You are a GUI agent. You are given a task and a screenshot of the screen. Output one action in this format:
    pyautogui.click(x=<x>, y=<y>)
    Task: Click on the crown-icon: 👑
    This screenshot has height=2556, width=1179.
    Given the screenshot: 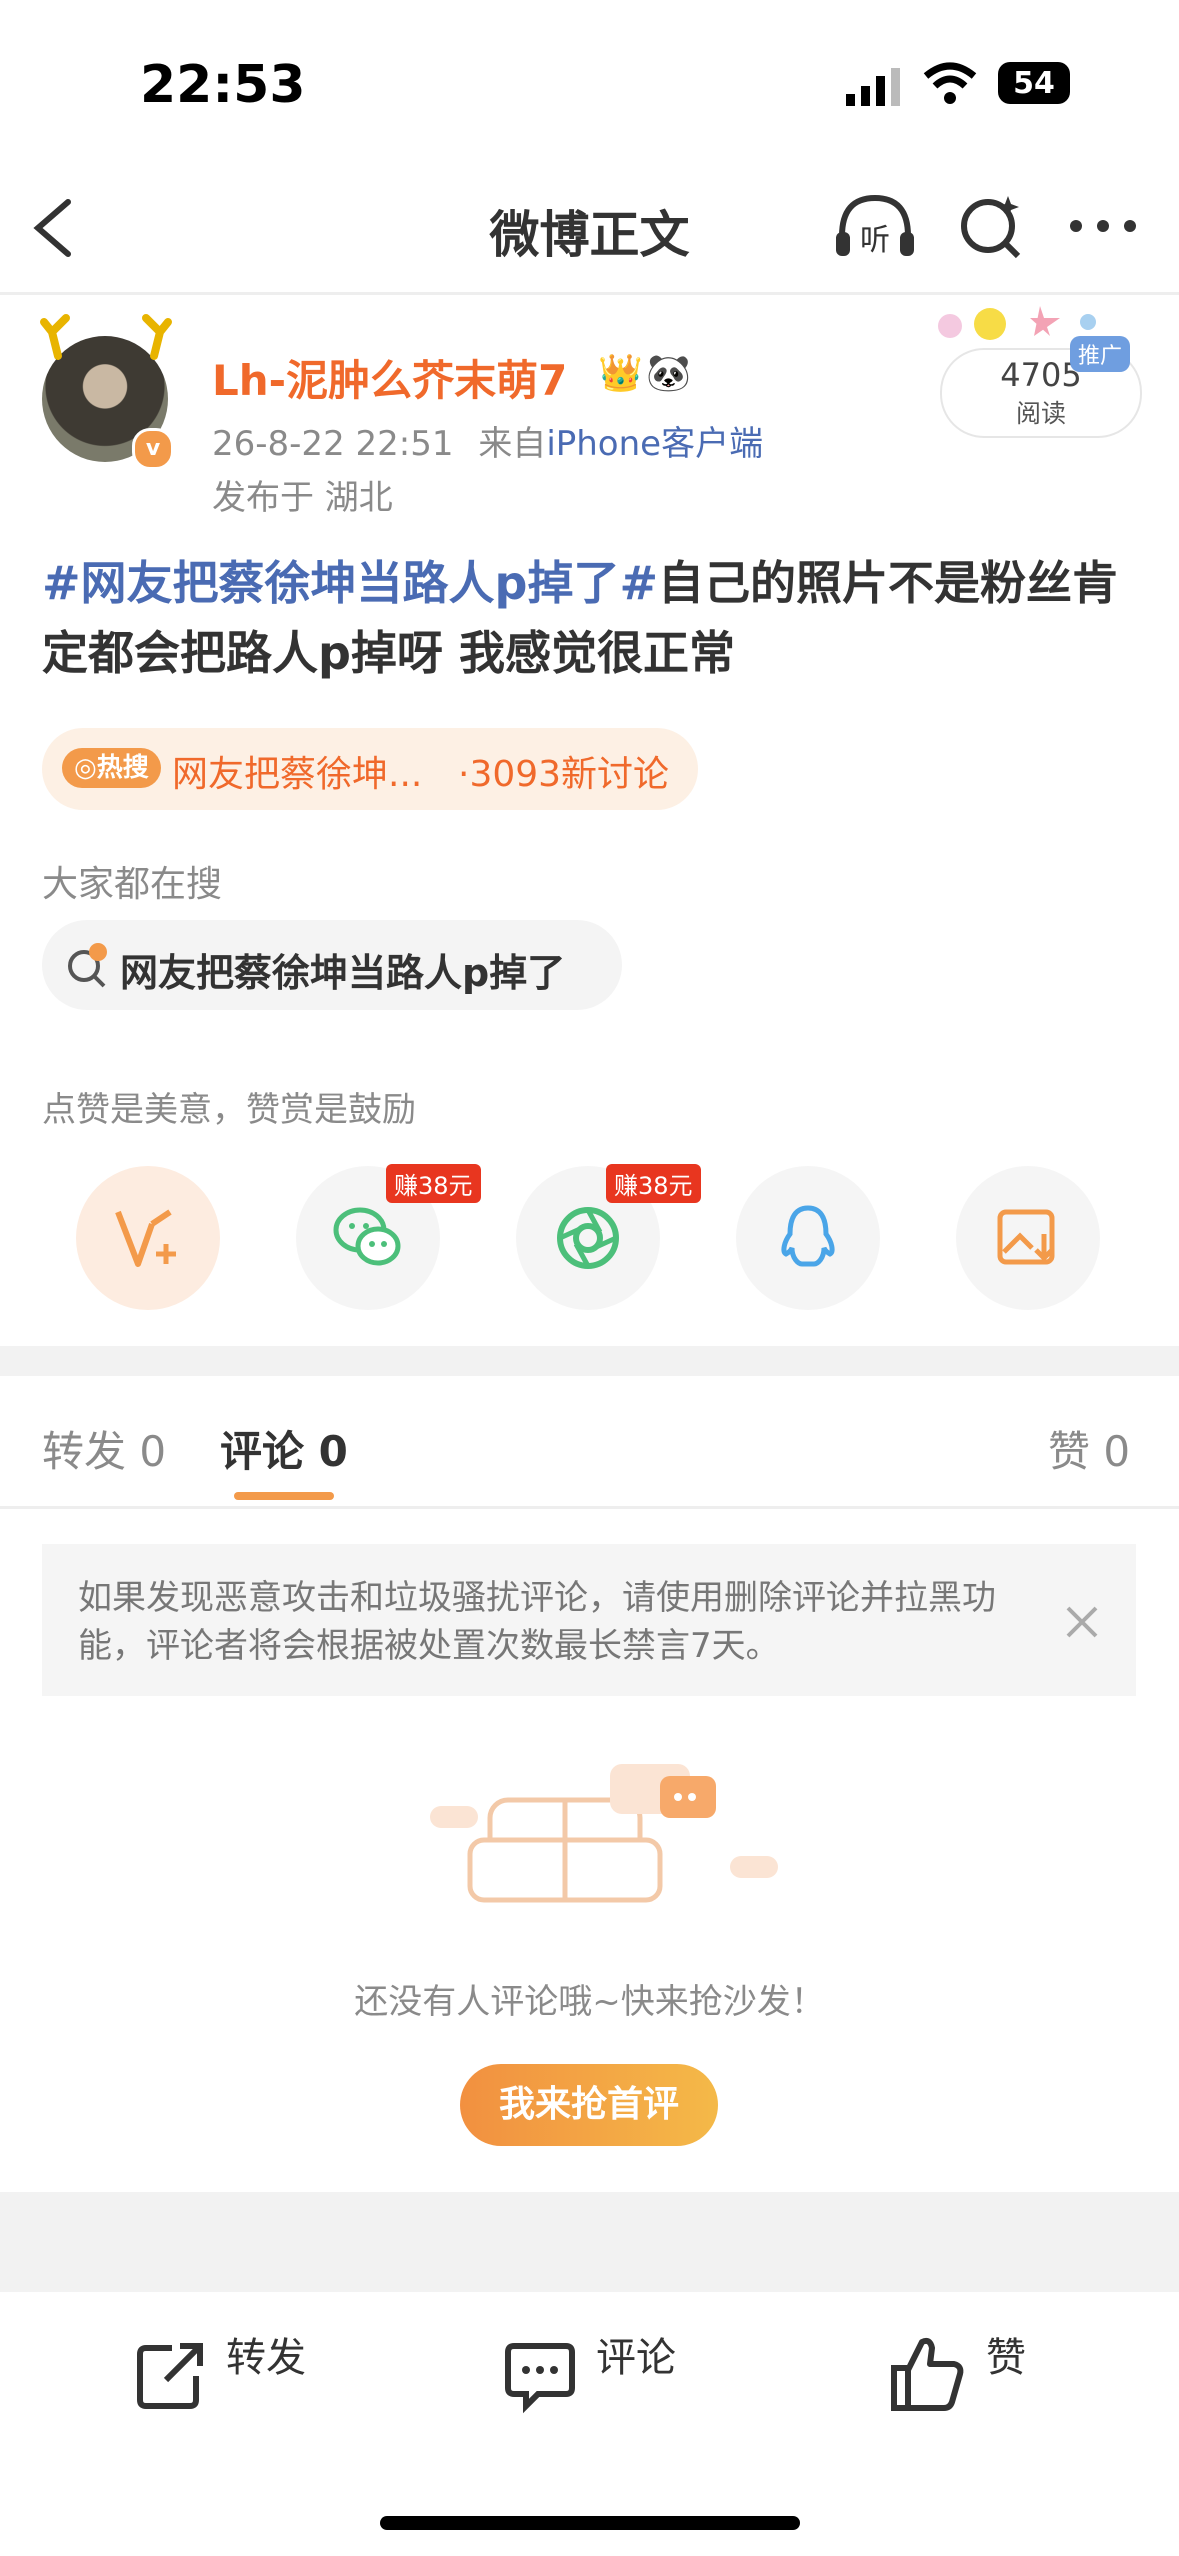 What is the action you would take?
    pyautogui.click(x=620, y=373)
    